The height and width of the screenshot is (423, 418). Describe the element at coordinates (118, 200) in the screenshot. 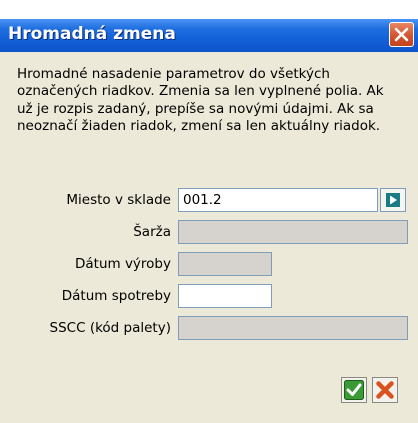

I see `location-label: Miesto v sklade` at that location.